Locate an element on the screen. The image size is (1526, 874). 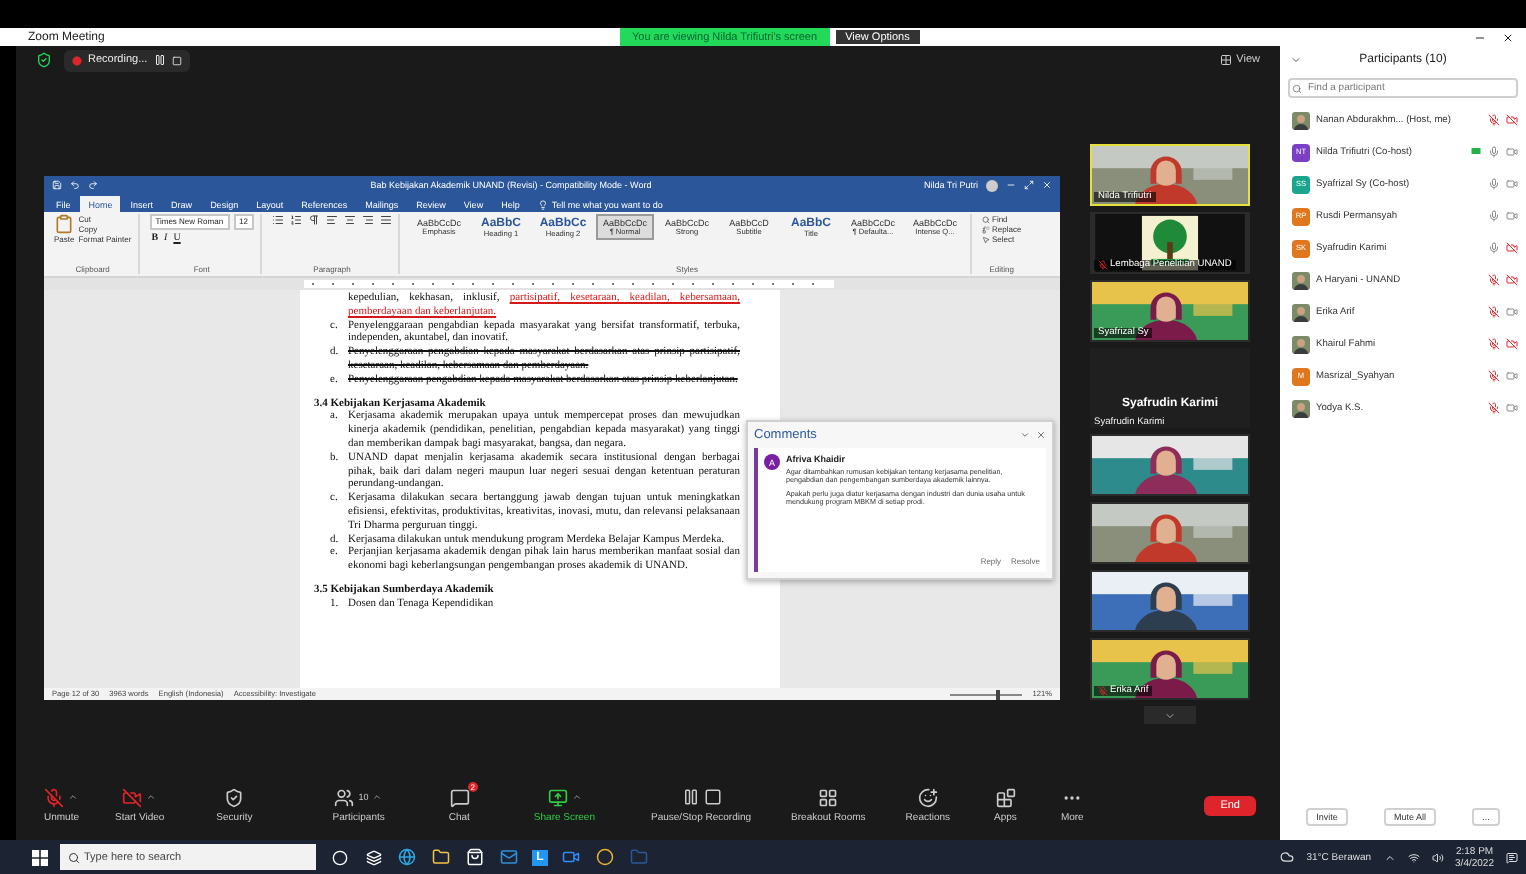
undo-icon is located at coordinates (75, 185).